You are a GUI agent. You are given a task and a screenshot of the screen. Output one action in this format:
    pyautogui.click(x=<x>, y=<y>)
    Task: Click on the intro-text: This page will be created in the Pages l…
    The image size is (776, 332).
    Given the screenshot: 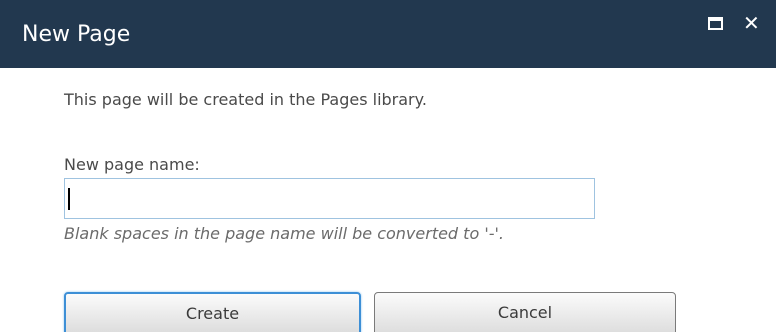 What is the action you would take?
    pyautogui.click(x=245, y=99)
    